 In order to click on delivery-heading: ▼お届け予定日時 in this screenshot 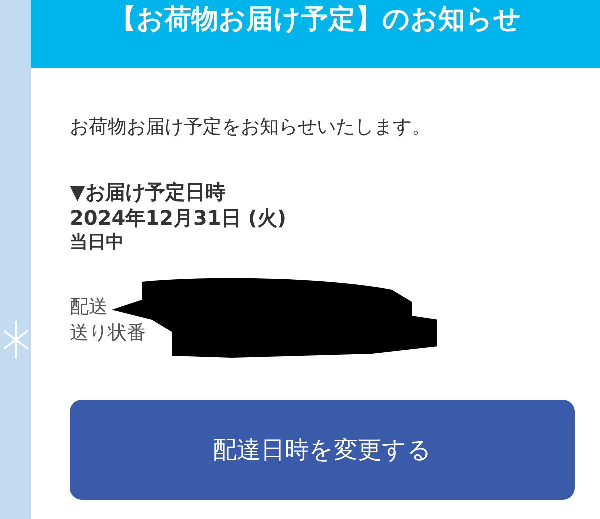, I will do `click(148, 192)`.